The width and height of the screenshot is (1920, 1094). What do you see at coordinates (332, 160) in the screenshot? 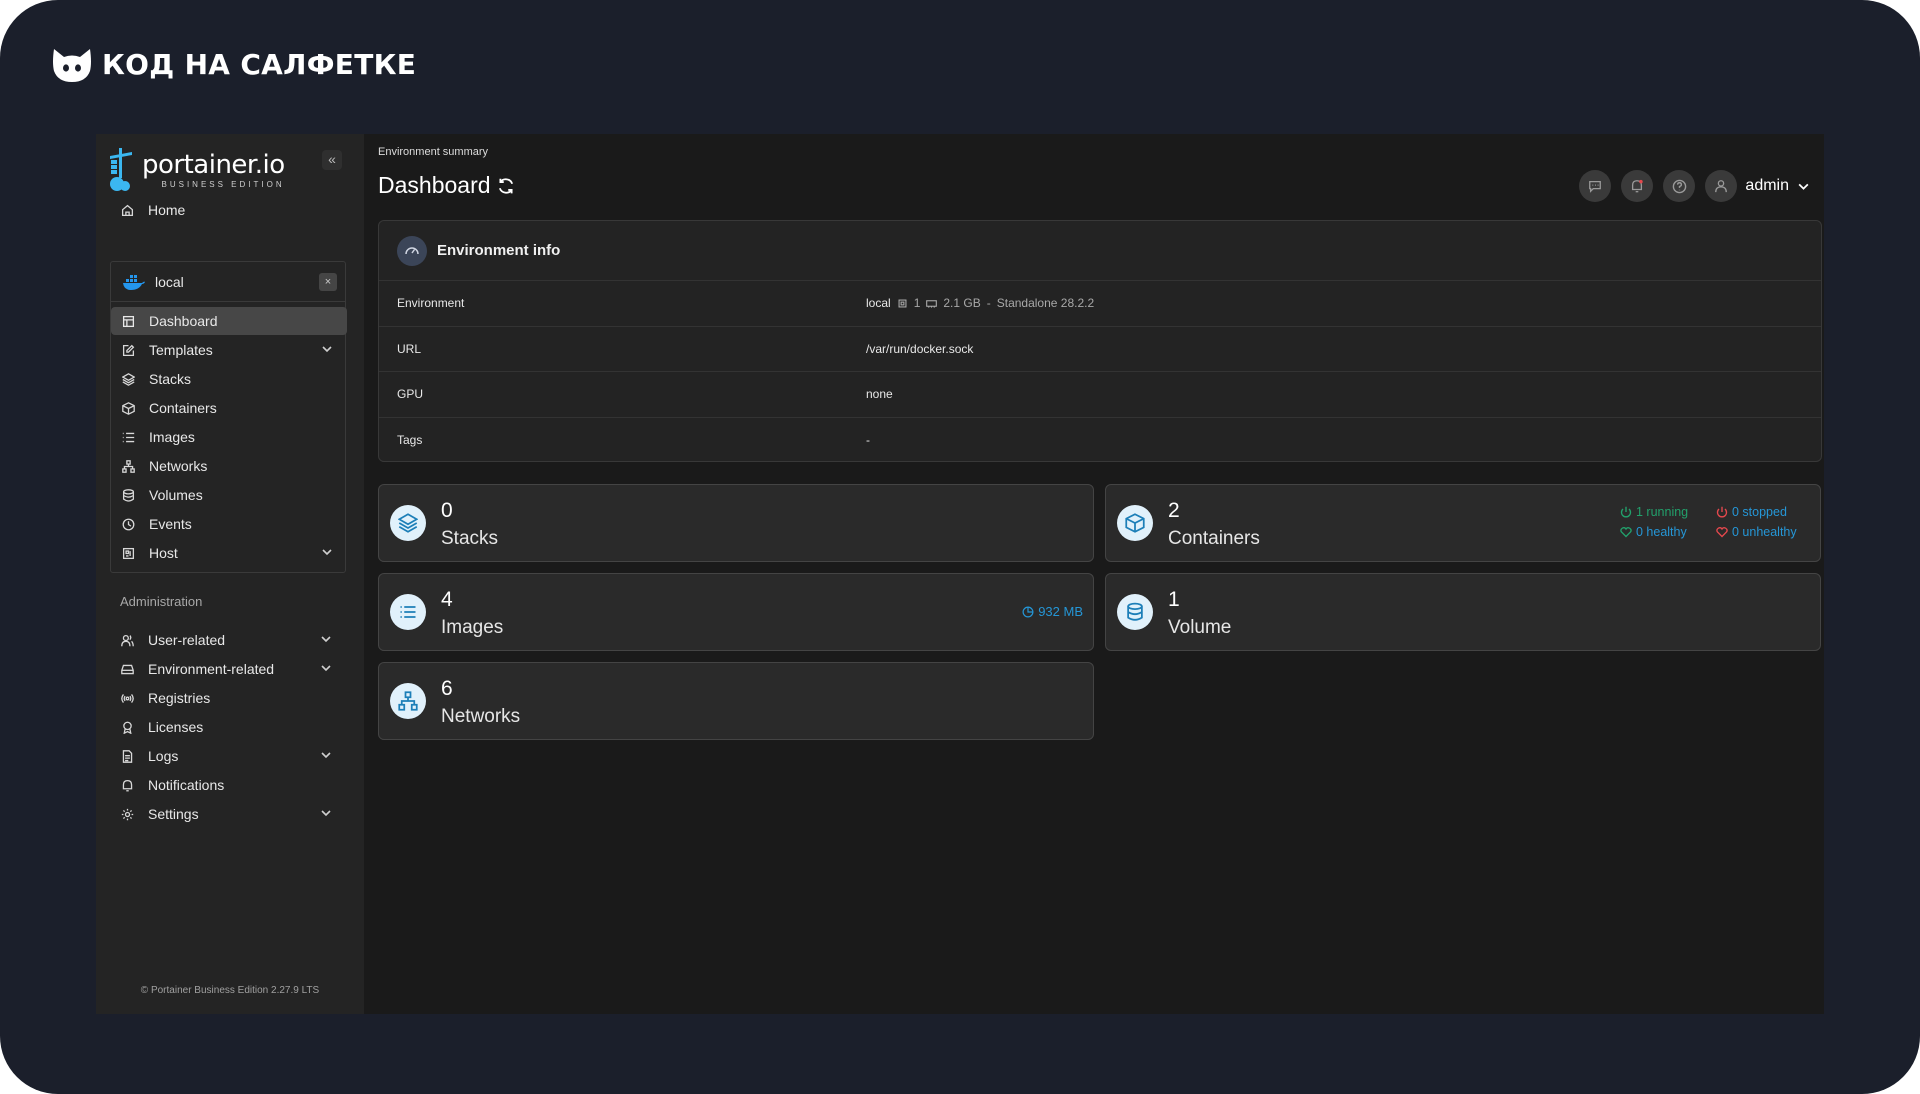
I see `collapse-sidebar-button: «` at bounding box center [332, 160].